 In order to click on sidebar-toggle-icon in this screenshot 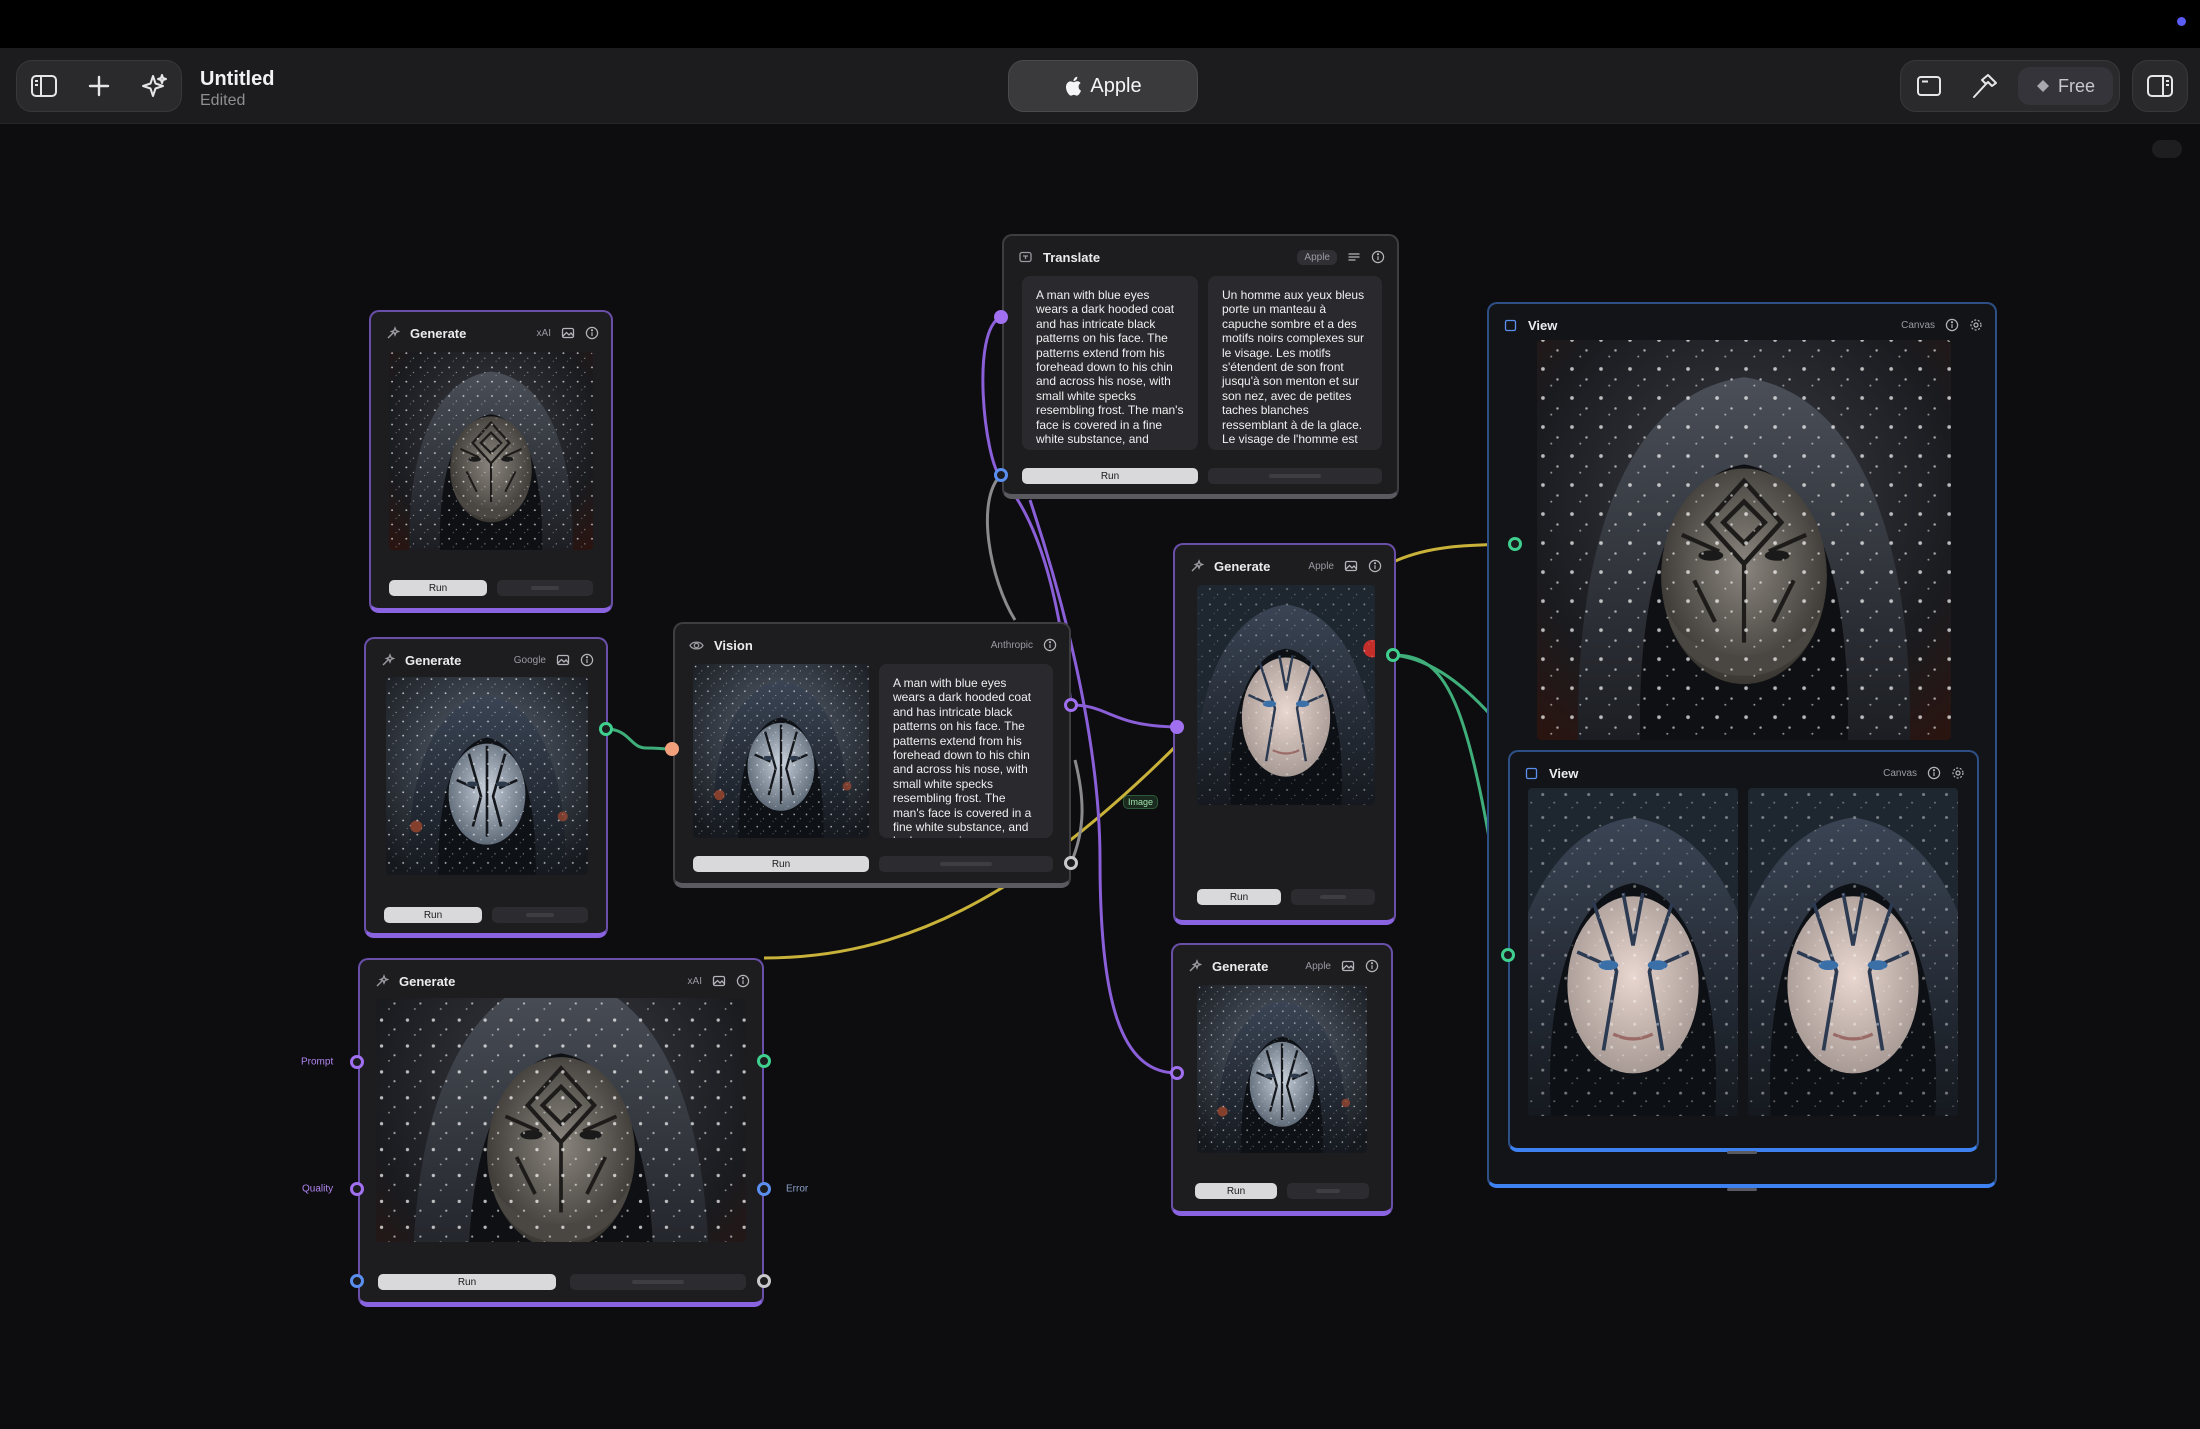, I will do `click(44, 86)`.